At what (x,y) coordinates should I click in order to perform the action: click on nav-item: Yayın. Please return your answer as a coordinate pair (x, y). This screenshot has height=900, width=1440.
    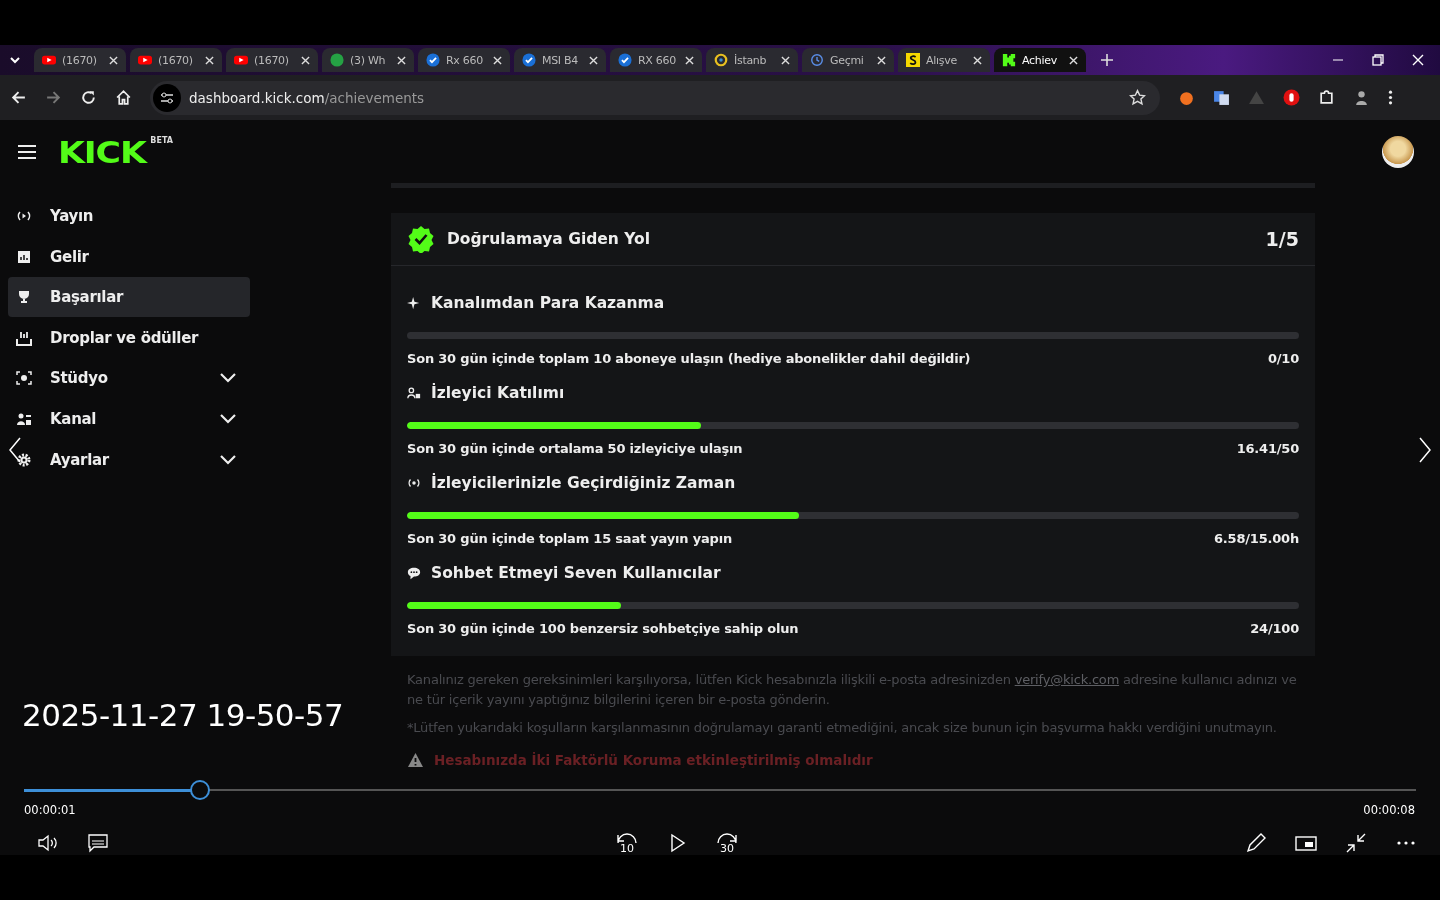
    Looking at the image, I should click on (129, 216).